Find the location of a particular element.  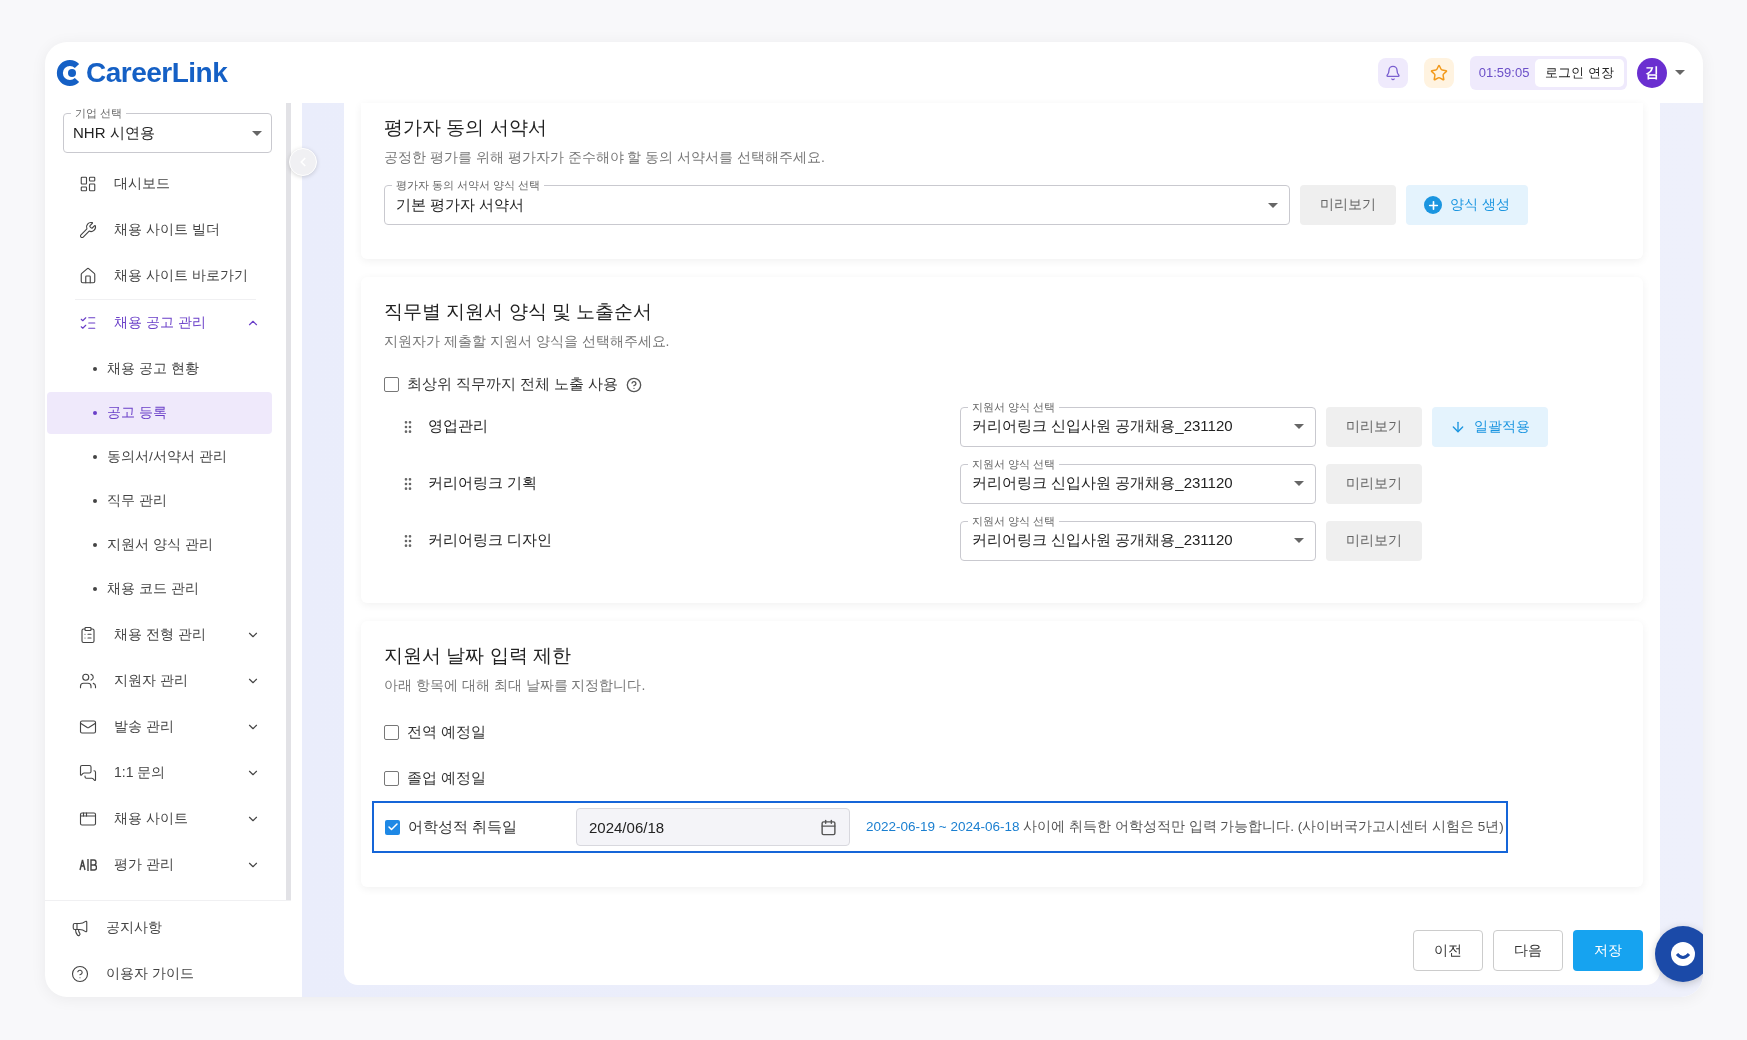

company-select: 기업 선택 NHR 시연용 is located at coordinates (167, 129).